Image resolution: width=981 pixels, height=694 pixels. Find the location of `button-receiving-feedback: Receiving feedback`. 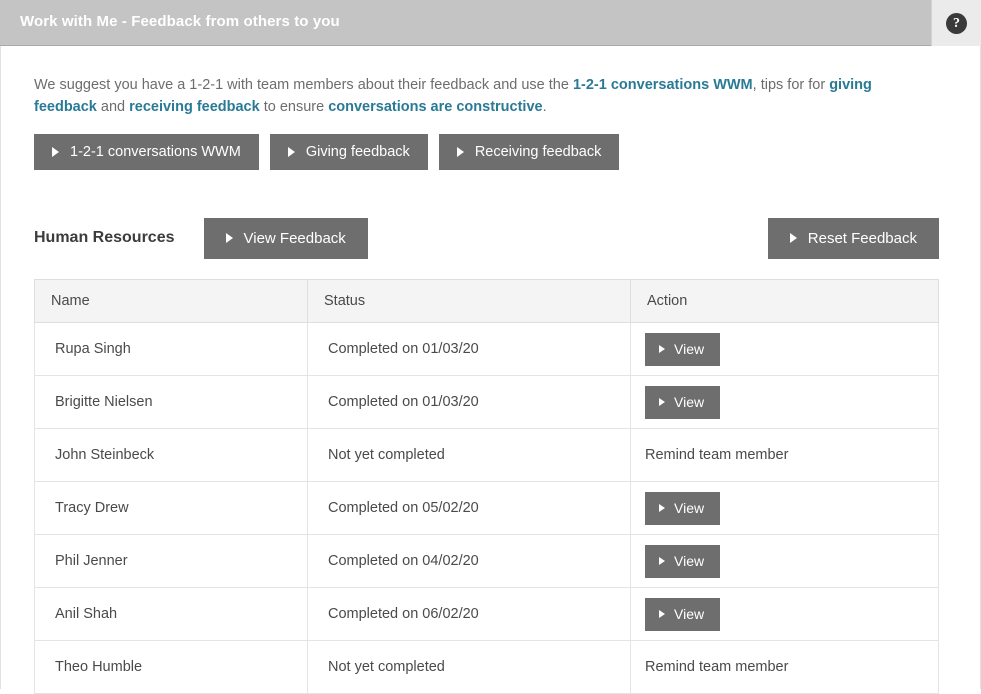

button-receiving-feedback: Receiving feedback is located at coordinates (529, 152).